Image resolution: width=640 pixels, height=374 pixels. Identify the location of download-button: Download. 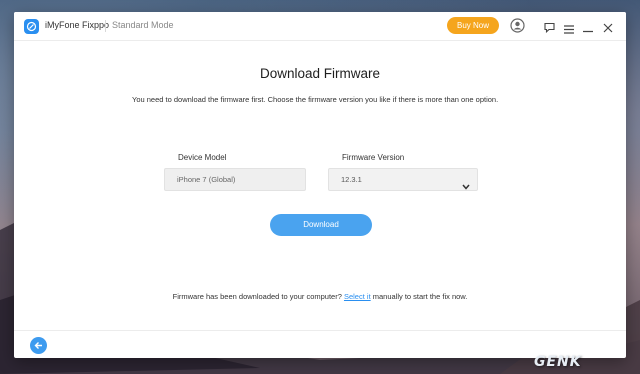
(321, 225).